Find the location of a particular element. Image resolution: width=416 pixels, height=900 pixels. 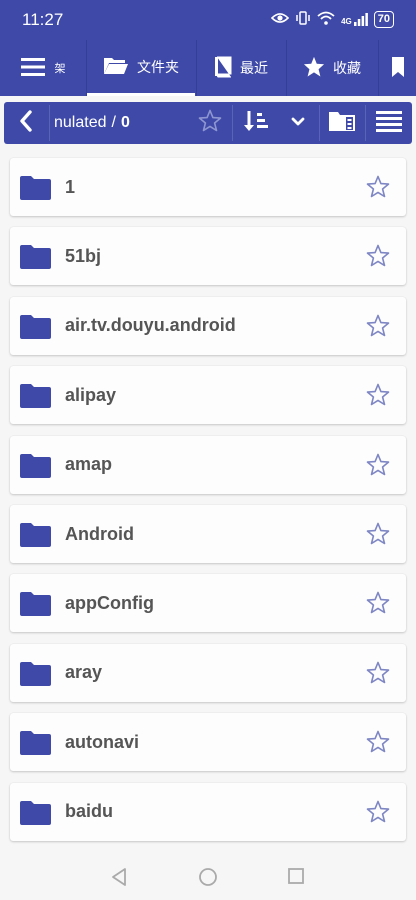

folder-name: autonavi is located at coordinates (102, 741).